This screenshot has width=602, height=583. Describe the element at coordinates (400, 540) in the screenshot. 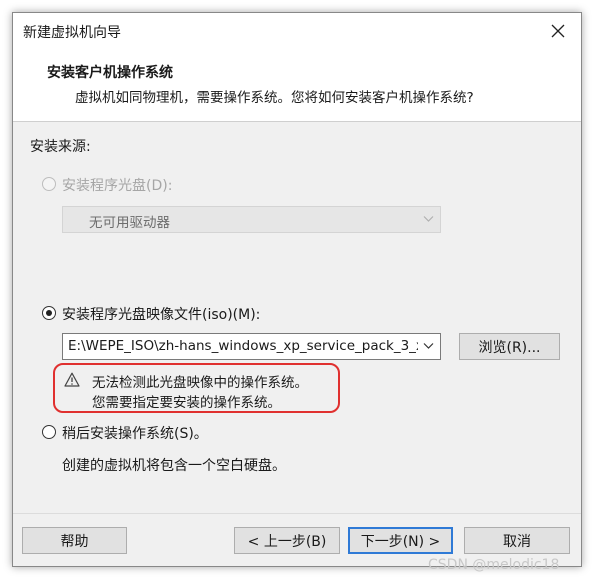

I see `next-button: 下一步(N) >` at that location.